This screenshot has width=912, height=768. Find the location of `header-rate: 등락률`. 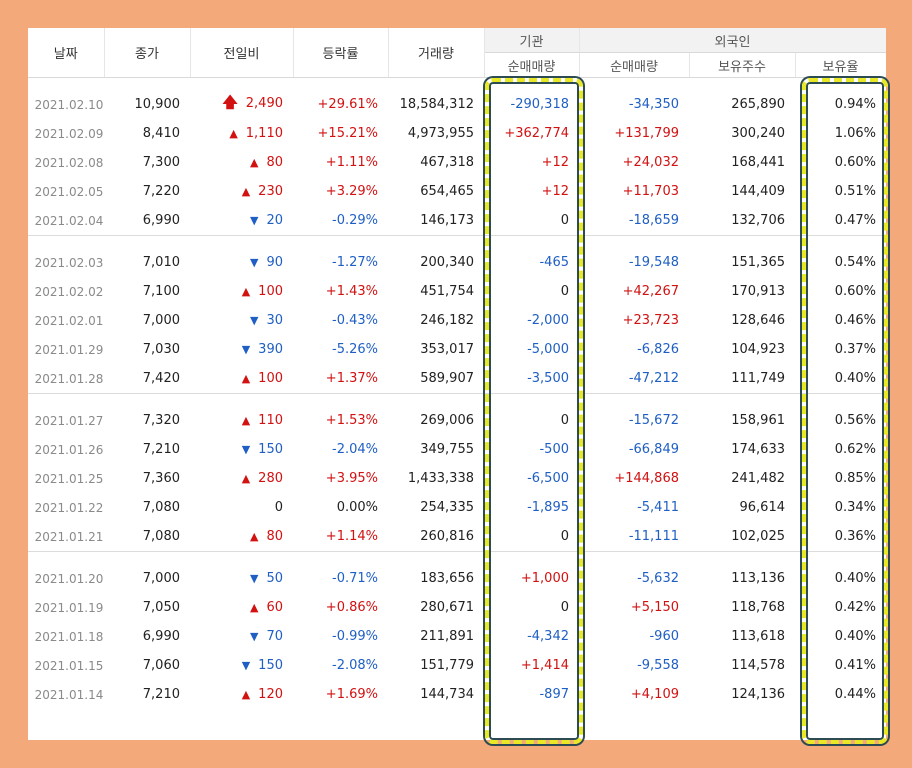

header-rate: 등락률 is located at coordinates (341, 53).